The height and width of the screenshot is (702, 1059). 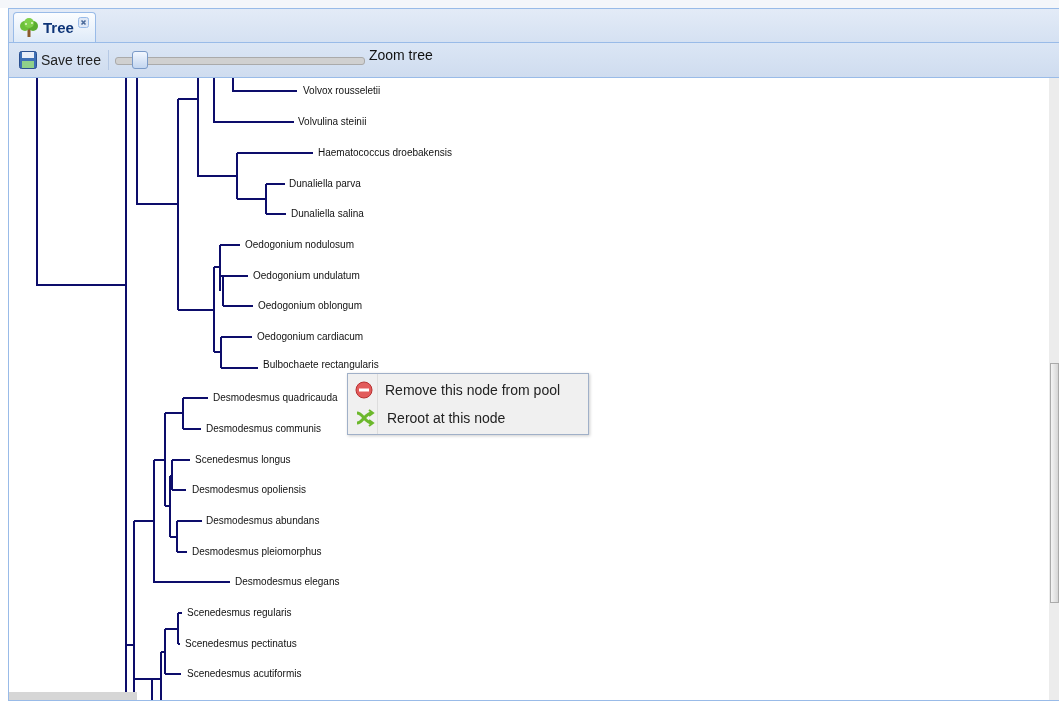 I want to click on leaf-label: Volvulina steinii, so click(x=332, y=122).